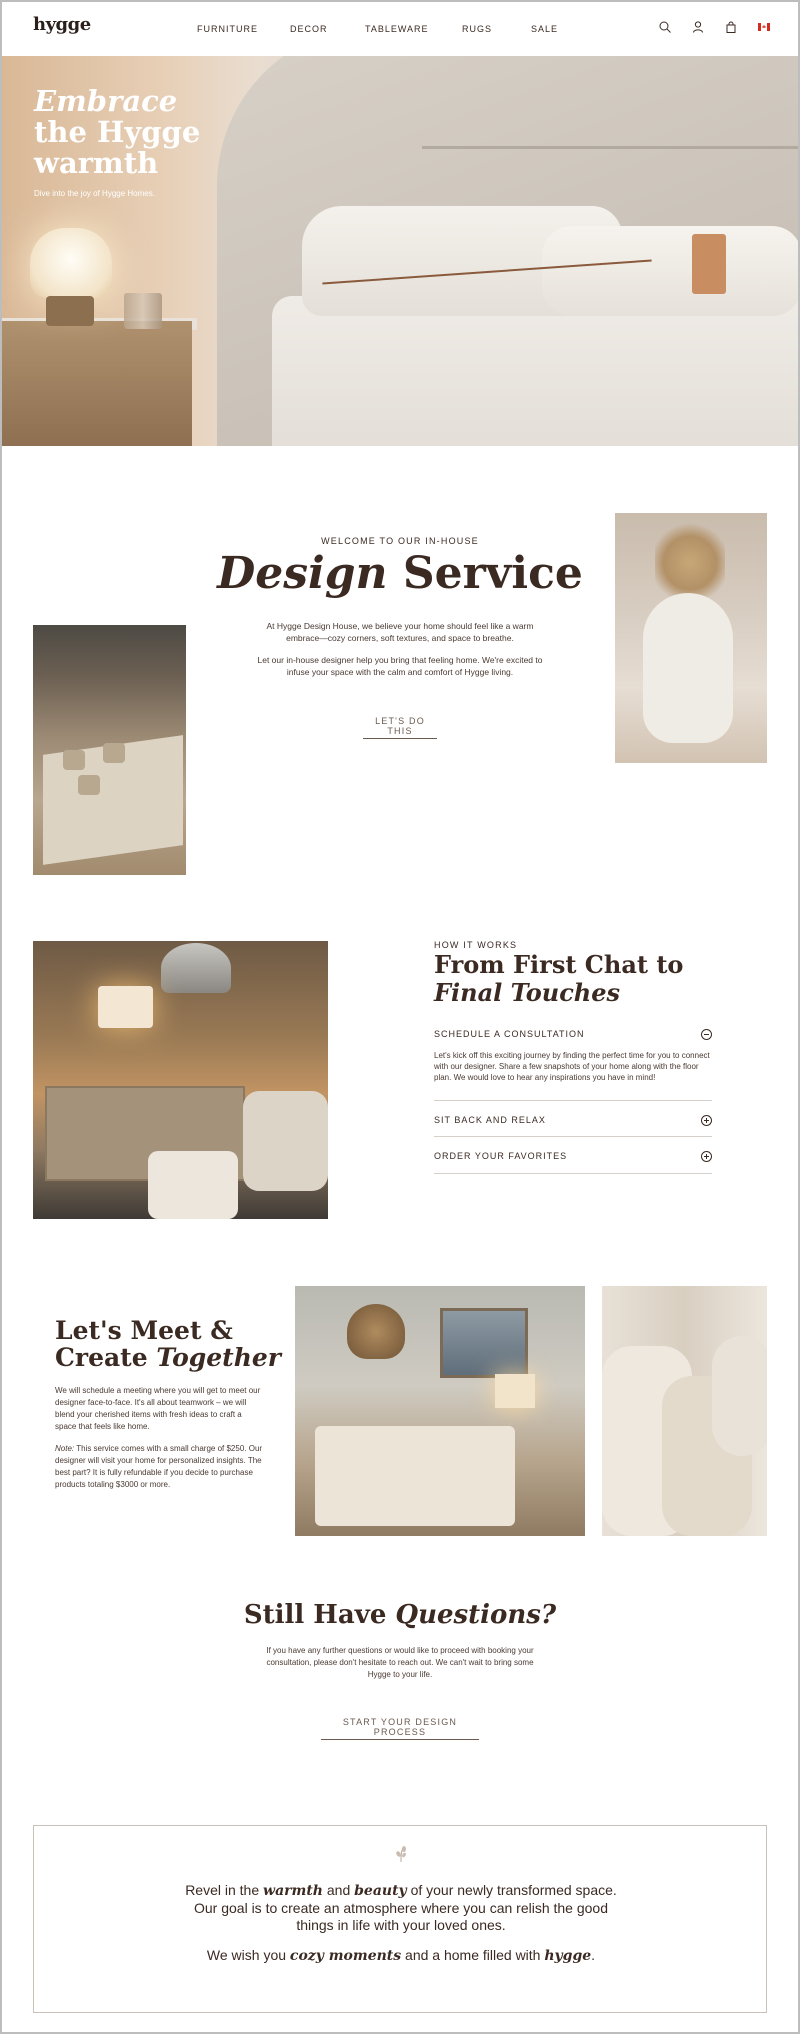 This screenshot has height=2034, width=800. I want to click on quote-text: and, so click(338, 1890).